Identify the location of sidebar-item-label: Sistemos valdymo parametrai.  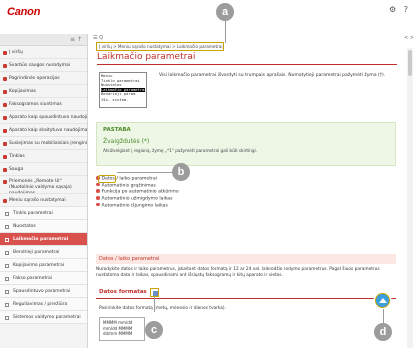
(47, 317).